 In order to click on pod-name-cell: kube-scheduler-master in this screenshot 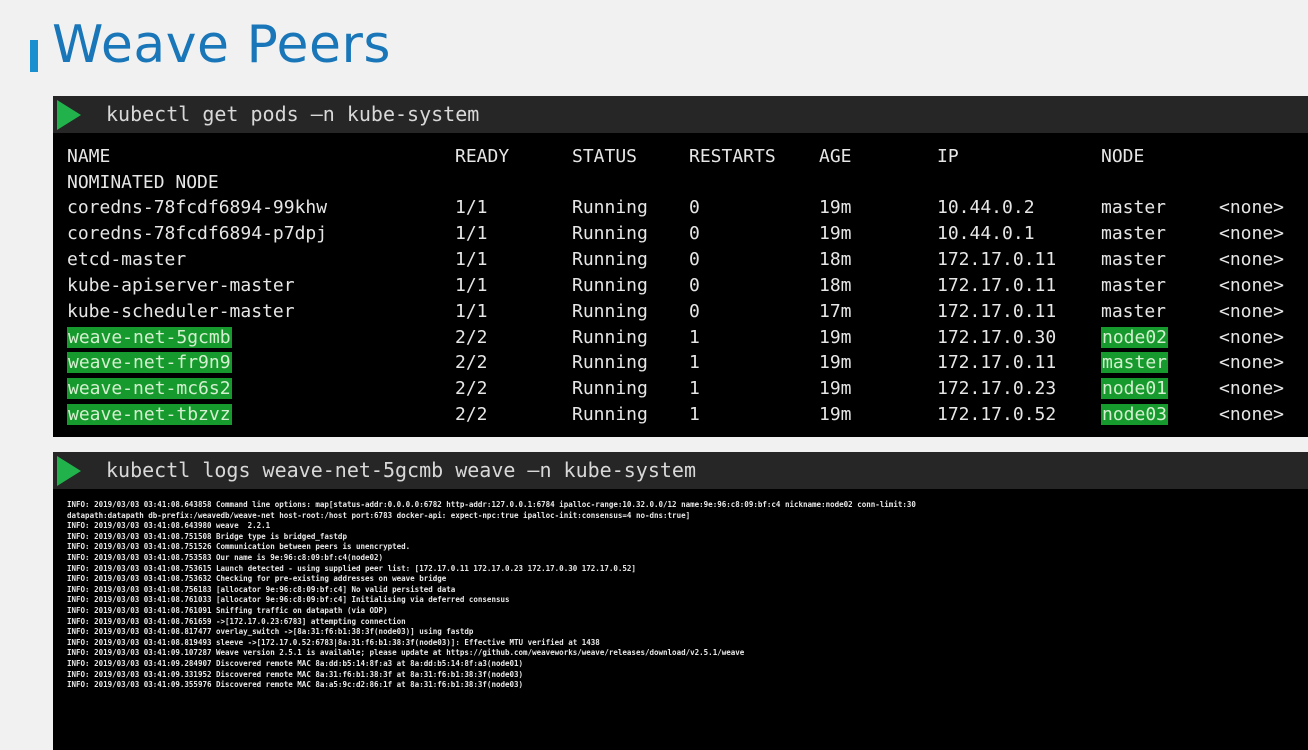, I will do `click(181, 311)`.